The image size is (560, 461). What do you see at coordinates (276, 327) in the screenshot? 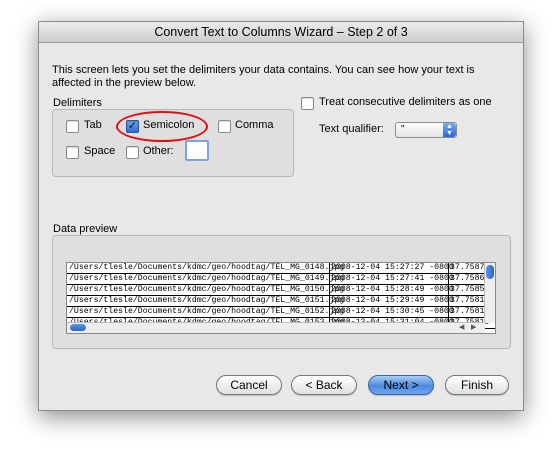
I see `preview-horizontal-scrollbar: ◀ ▶` at bounding box center [276, 327].